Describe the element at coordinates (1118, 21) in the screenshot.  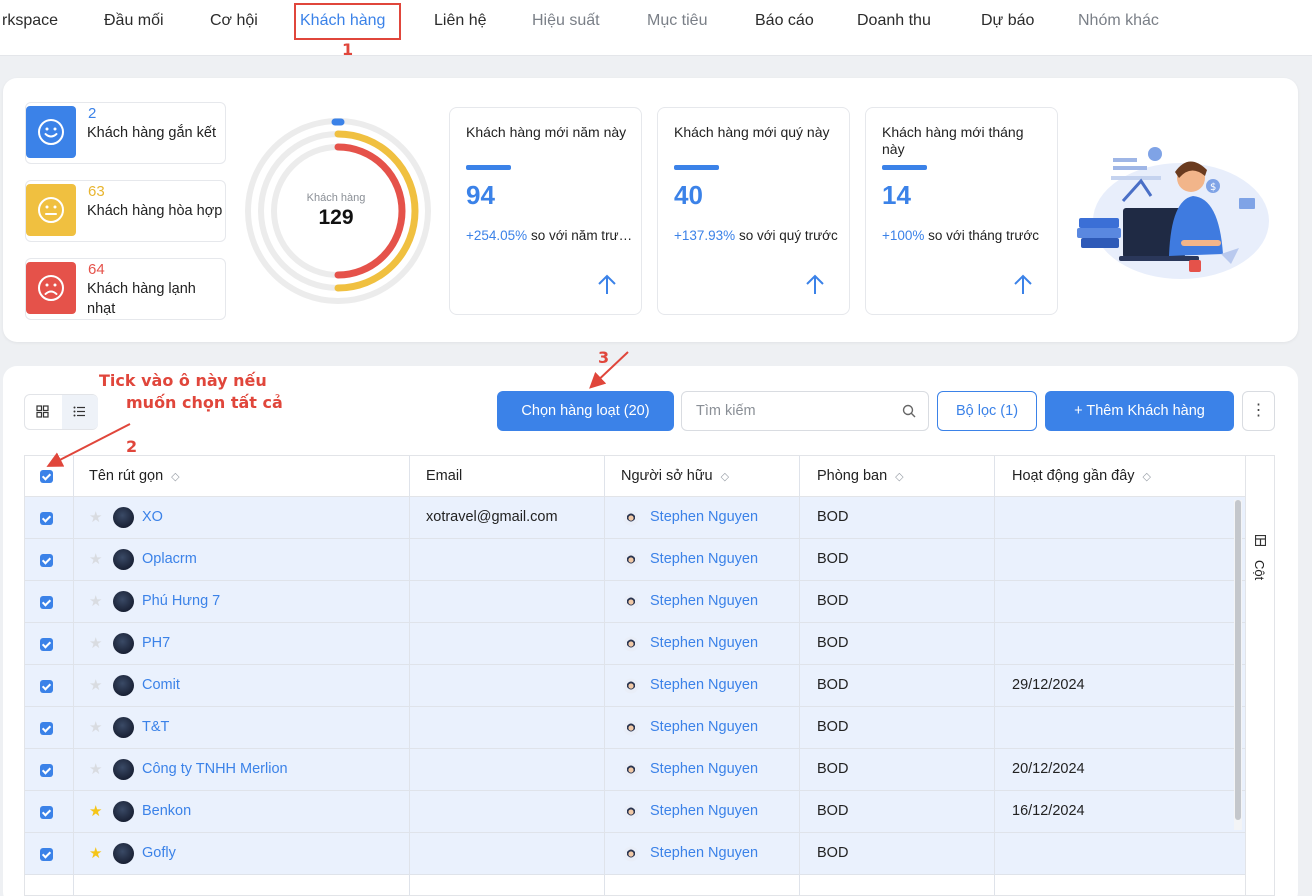
I see `nav-item-other-groups: Nhóm khác` at that location.